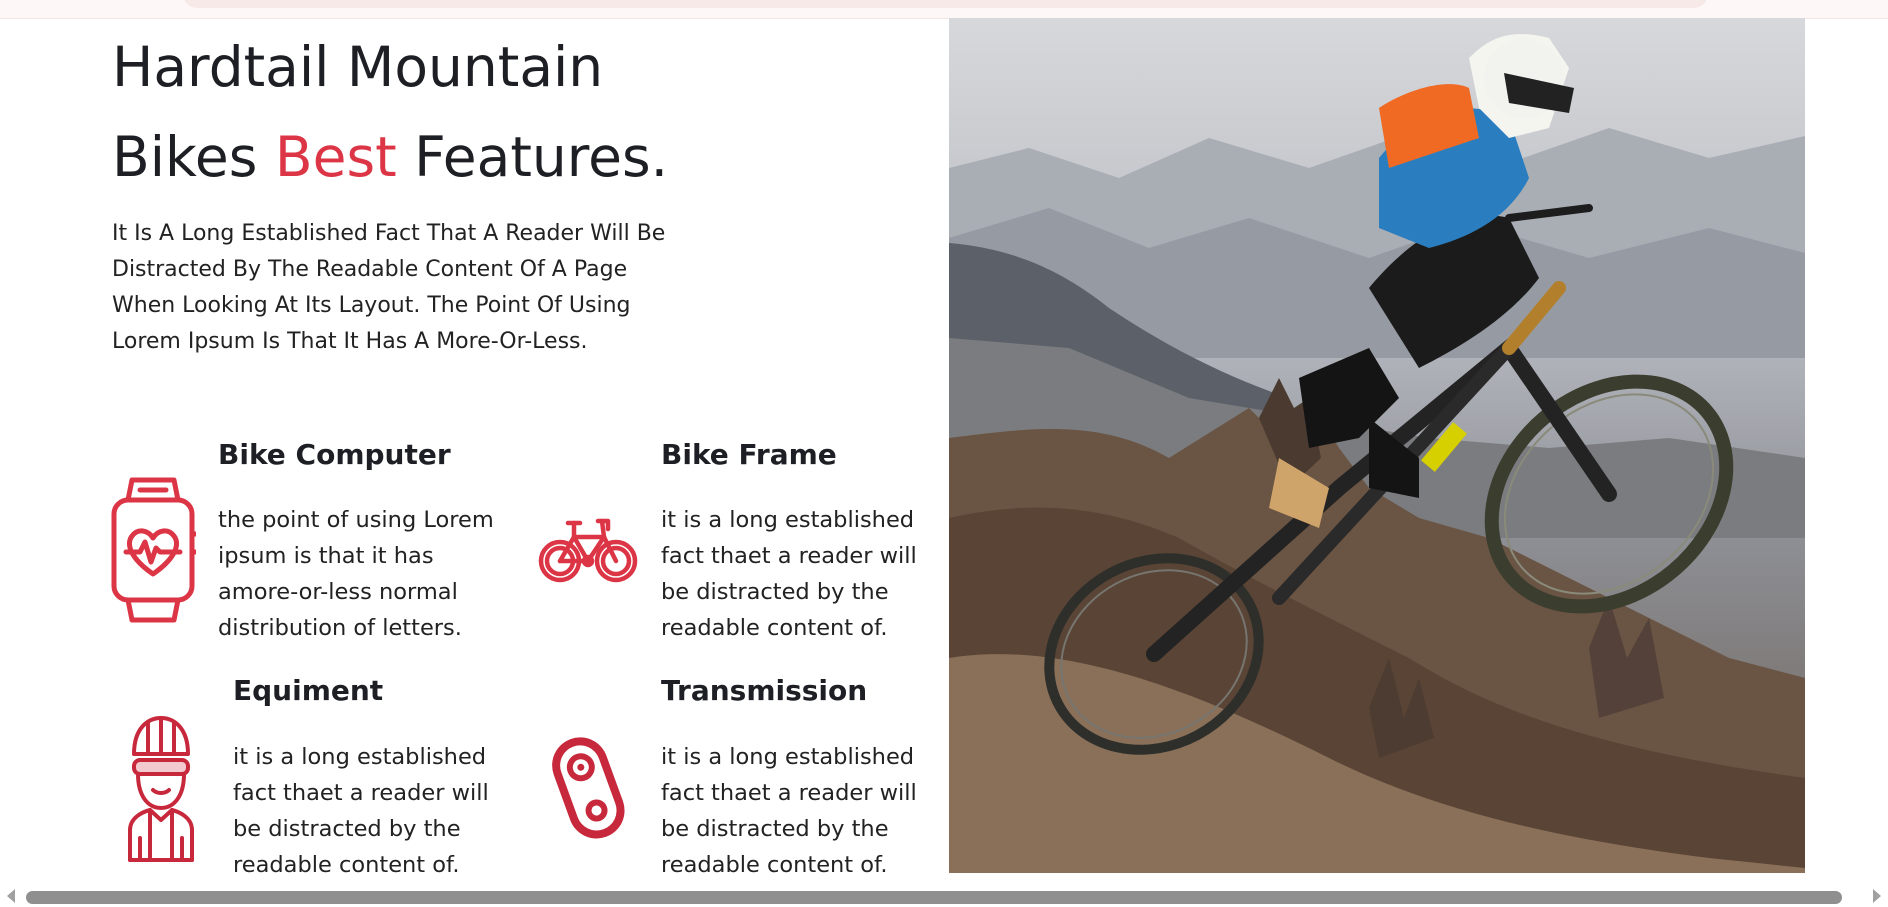  I want to click on scroll-right-arrow-icon, so click(1877, 896).